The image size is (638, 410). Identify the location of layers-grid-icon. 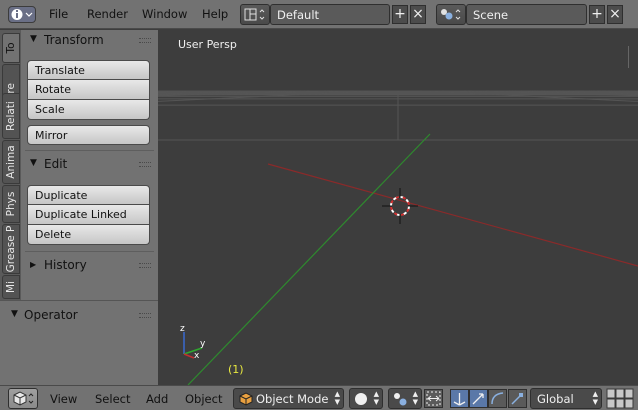
(620, 398).